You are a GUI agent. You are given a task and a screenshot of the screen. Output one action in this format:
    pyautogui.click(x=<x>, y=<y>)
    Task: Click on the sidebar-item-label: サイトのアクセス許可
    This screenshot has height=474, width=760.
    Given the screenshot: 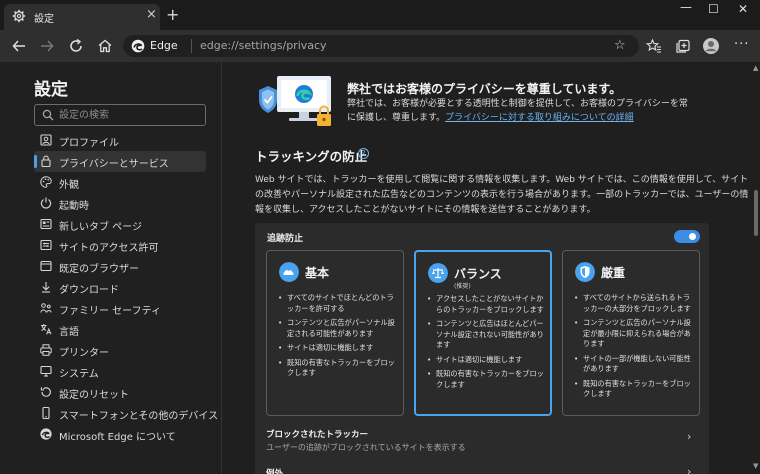 What is the action you would take?
    pyautogui.click(x=109, y=248)
    